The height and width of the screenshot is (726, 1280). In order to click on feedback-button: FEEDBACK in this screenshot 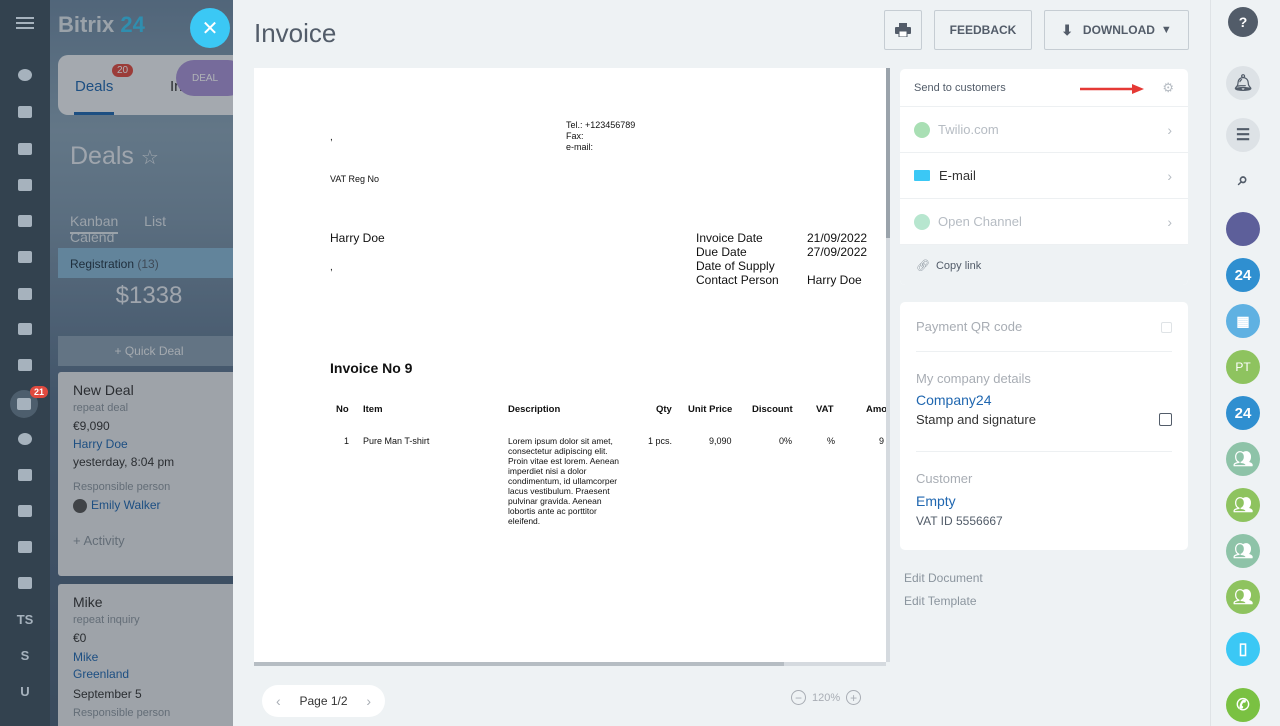, I will do `click(983, 30)`.